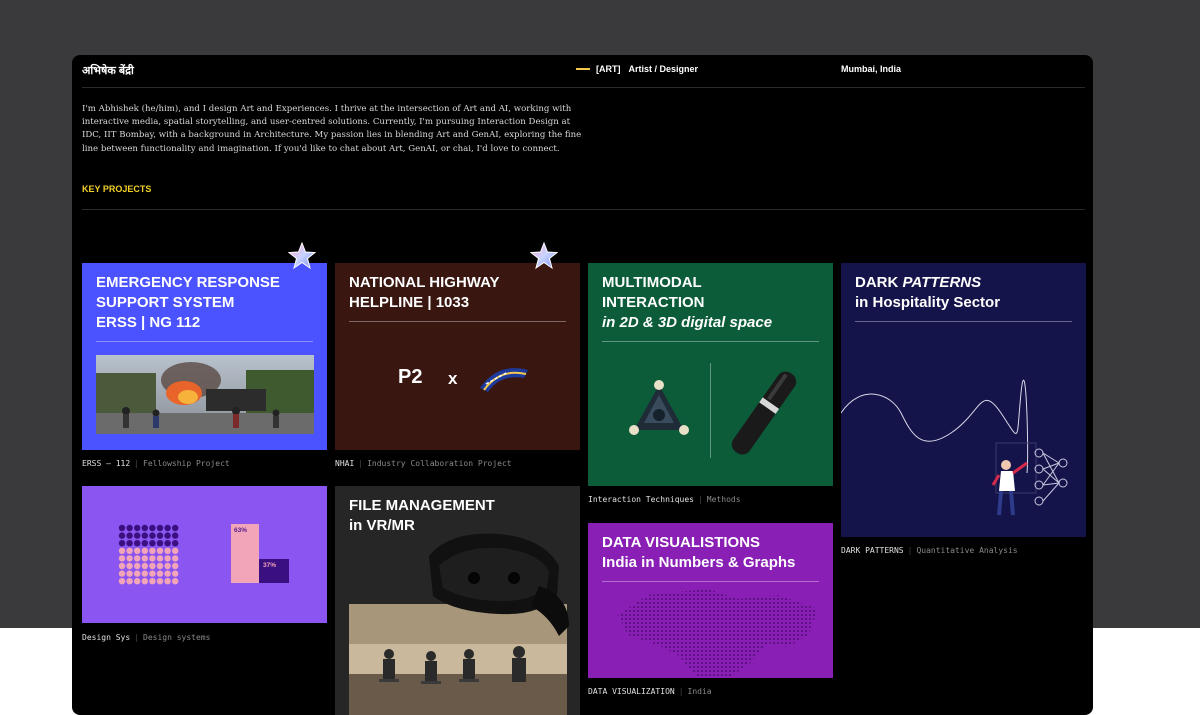 The image size is (1200, 715). Describe the element at coordinates (608, 69) in the screenshot. I see `role-tag-code: [ART]` at that location.